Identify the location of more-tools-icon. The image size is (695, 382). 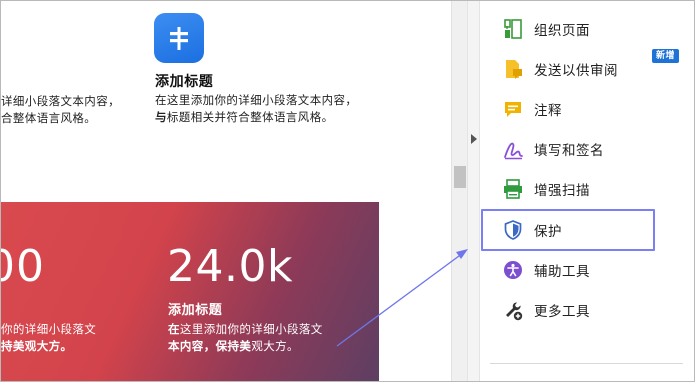
(513, 310).